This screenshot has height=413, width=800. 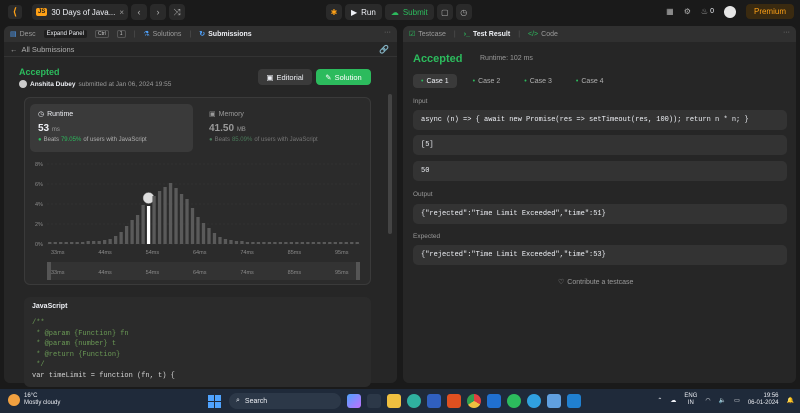 I want to click on settings-gear-icon: ⚙, so click(x=687, y=11).